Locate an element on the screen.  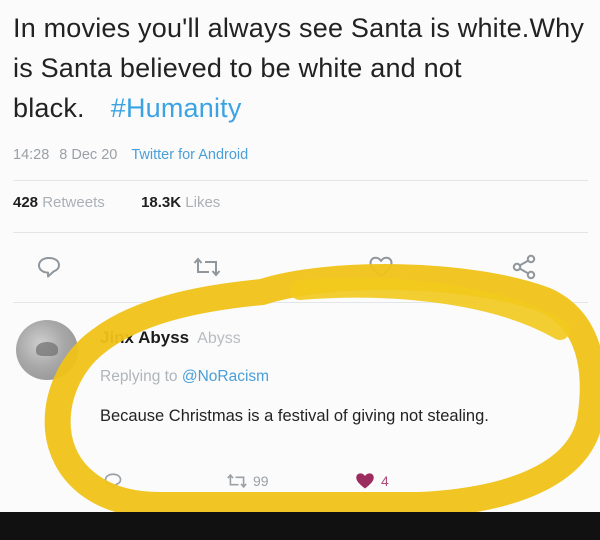
retweets-label: Retweets is located at coordinates (73, 202).